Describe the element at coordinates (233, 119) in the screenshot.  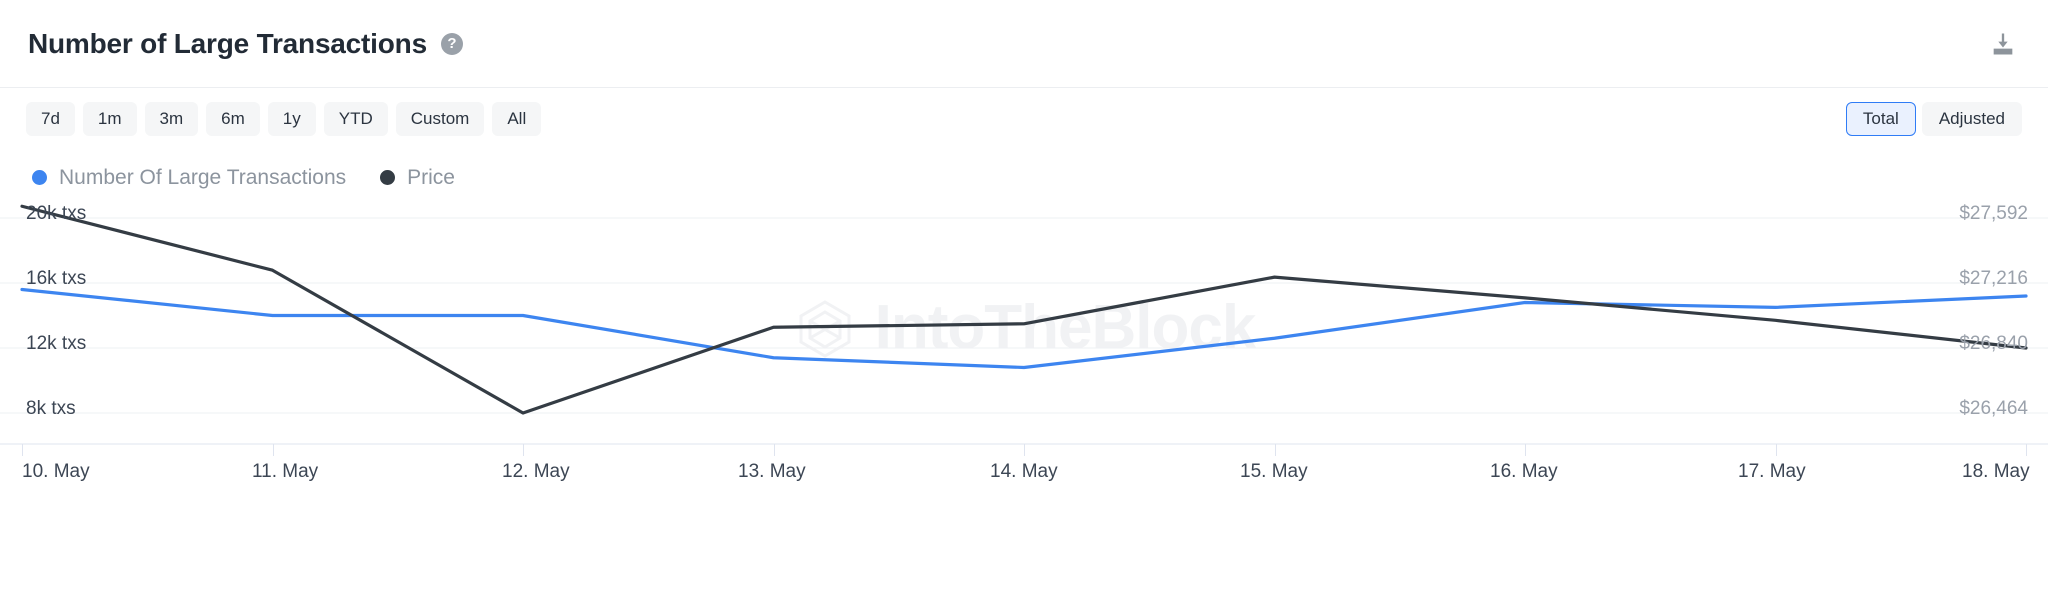
I see `range-button-6m: 6m` at that location.